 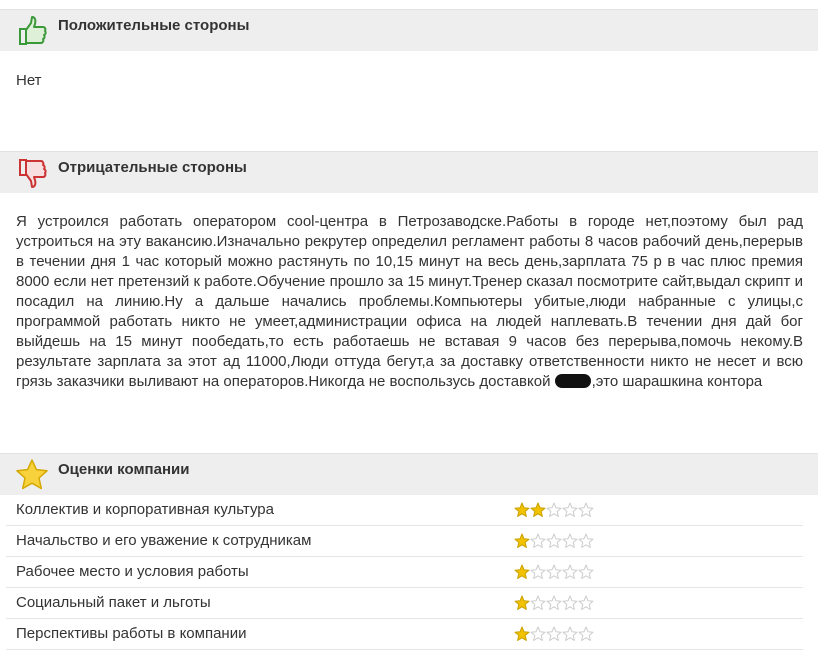 I want to click on pros-text: Нет, so click(x=29, y=80).